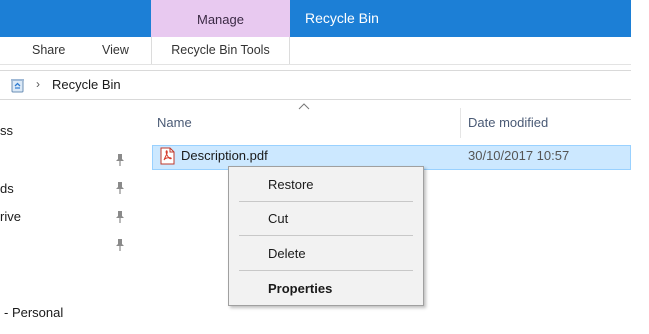 This screenshot has height=334, width=649. I want to click on pdf-file-icon, so click(167, 156).